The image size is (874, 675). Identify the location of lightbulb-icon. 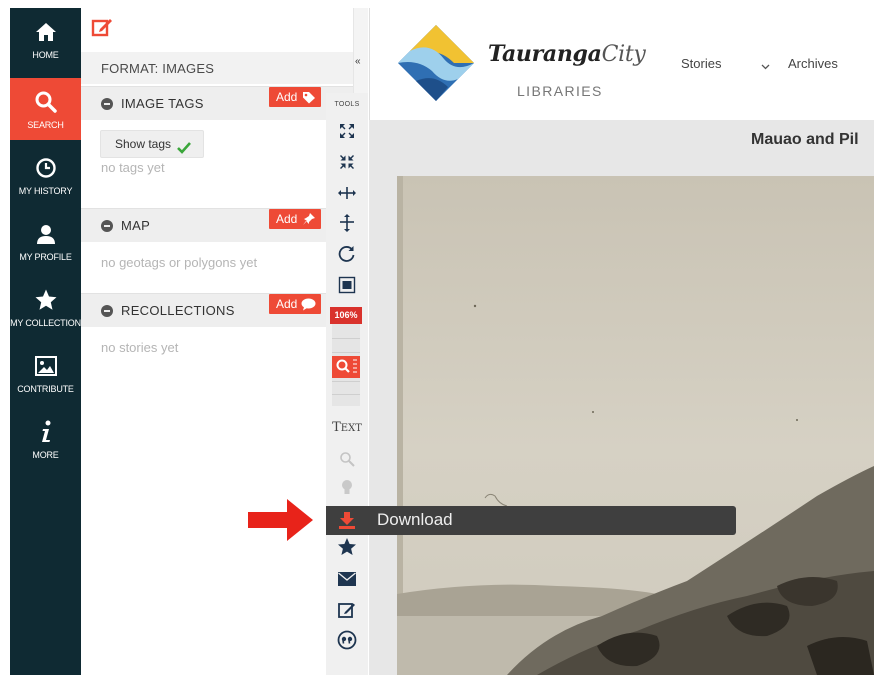
(347, 488).